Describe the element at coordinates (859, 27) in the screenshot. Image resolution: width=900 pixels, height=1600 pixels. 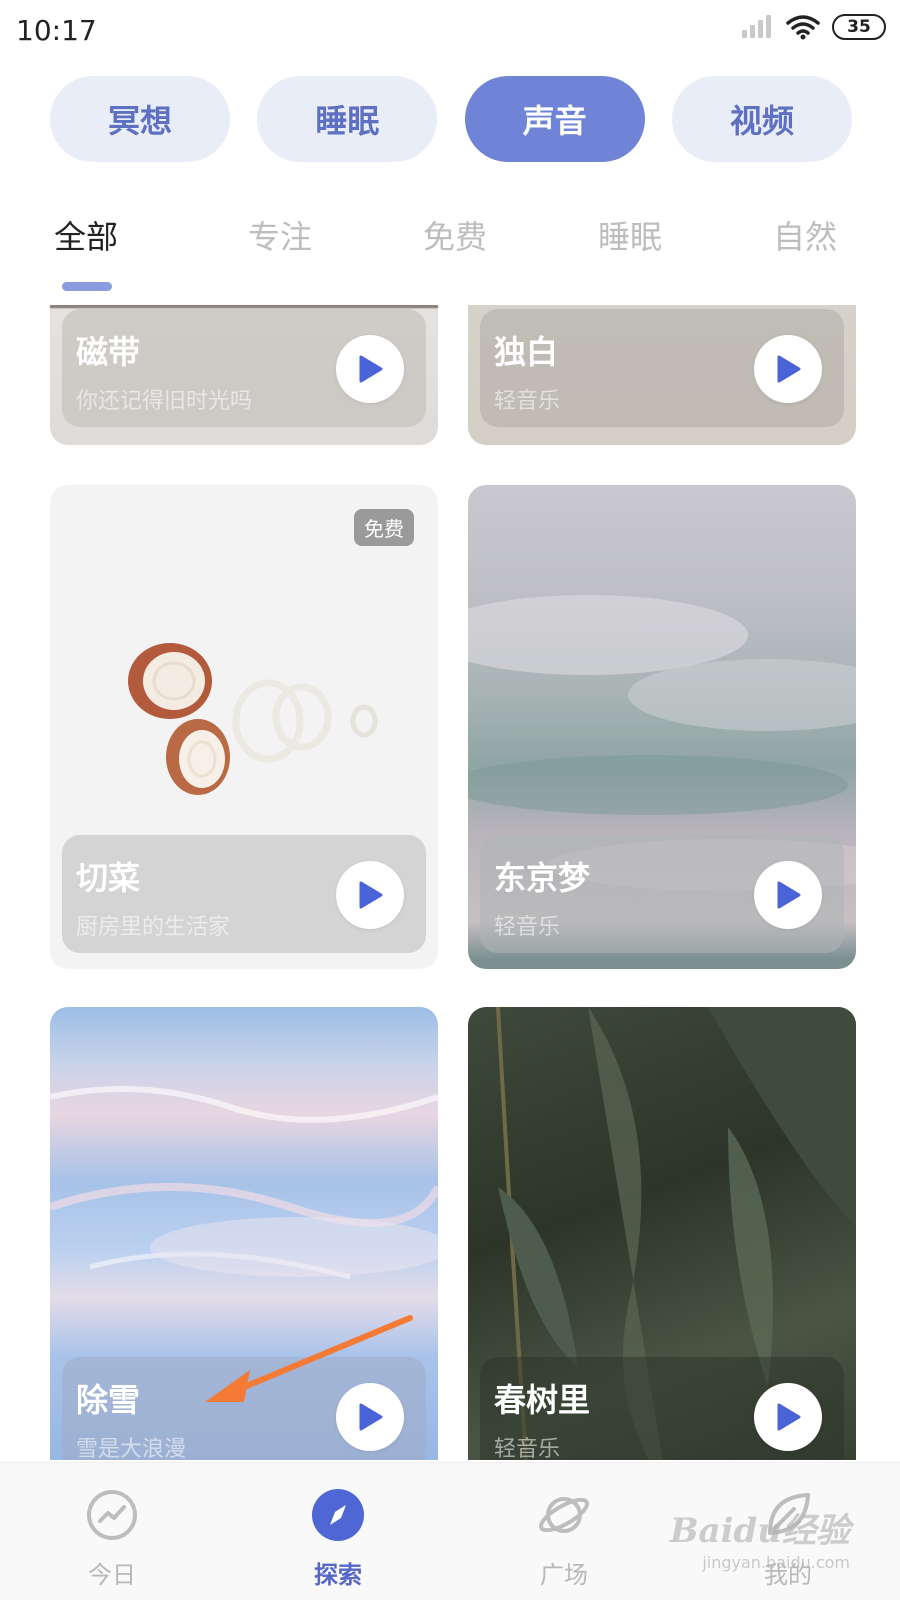
I see `battery-indicator: 35` at that location.